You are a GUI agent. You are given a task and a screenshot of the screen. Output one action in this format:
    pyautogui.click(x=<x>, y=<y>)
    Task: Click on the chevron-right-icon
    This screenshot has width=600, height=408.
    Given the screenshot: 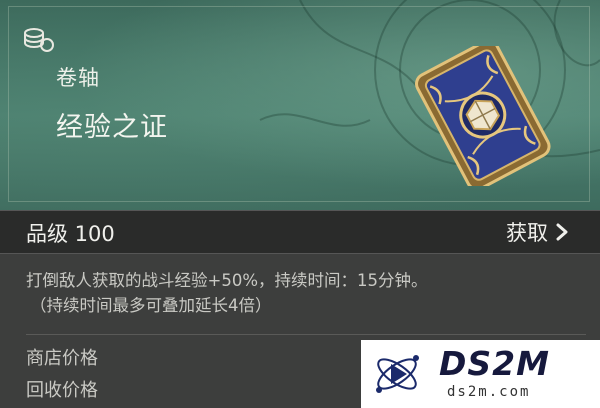 What is the action you would take?
    pyautogui.click(x=562, y=232)
    